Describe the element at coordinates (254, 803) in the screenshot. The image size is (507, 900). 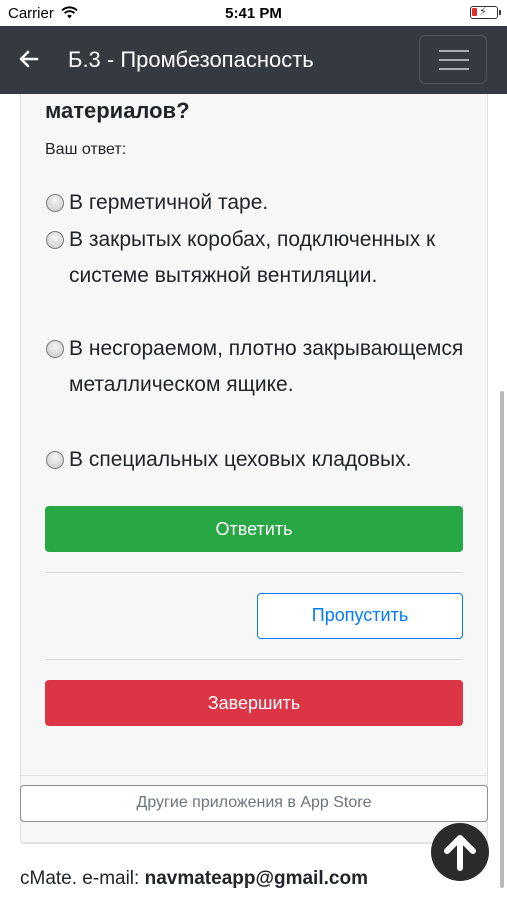
I see `other-apps-button: Другие приложения в App Store` at that location.